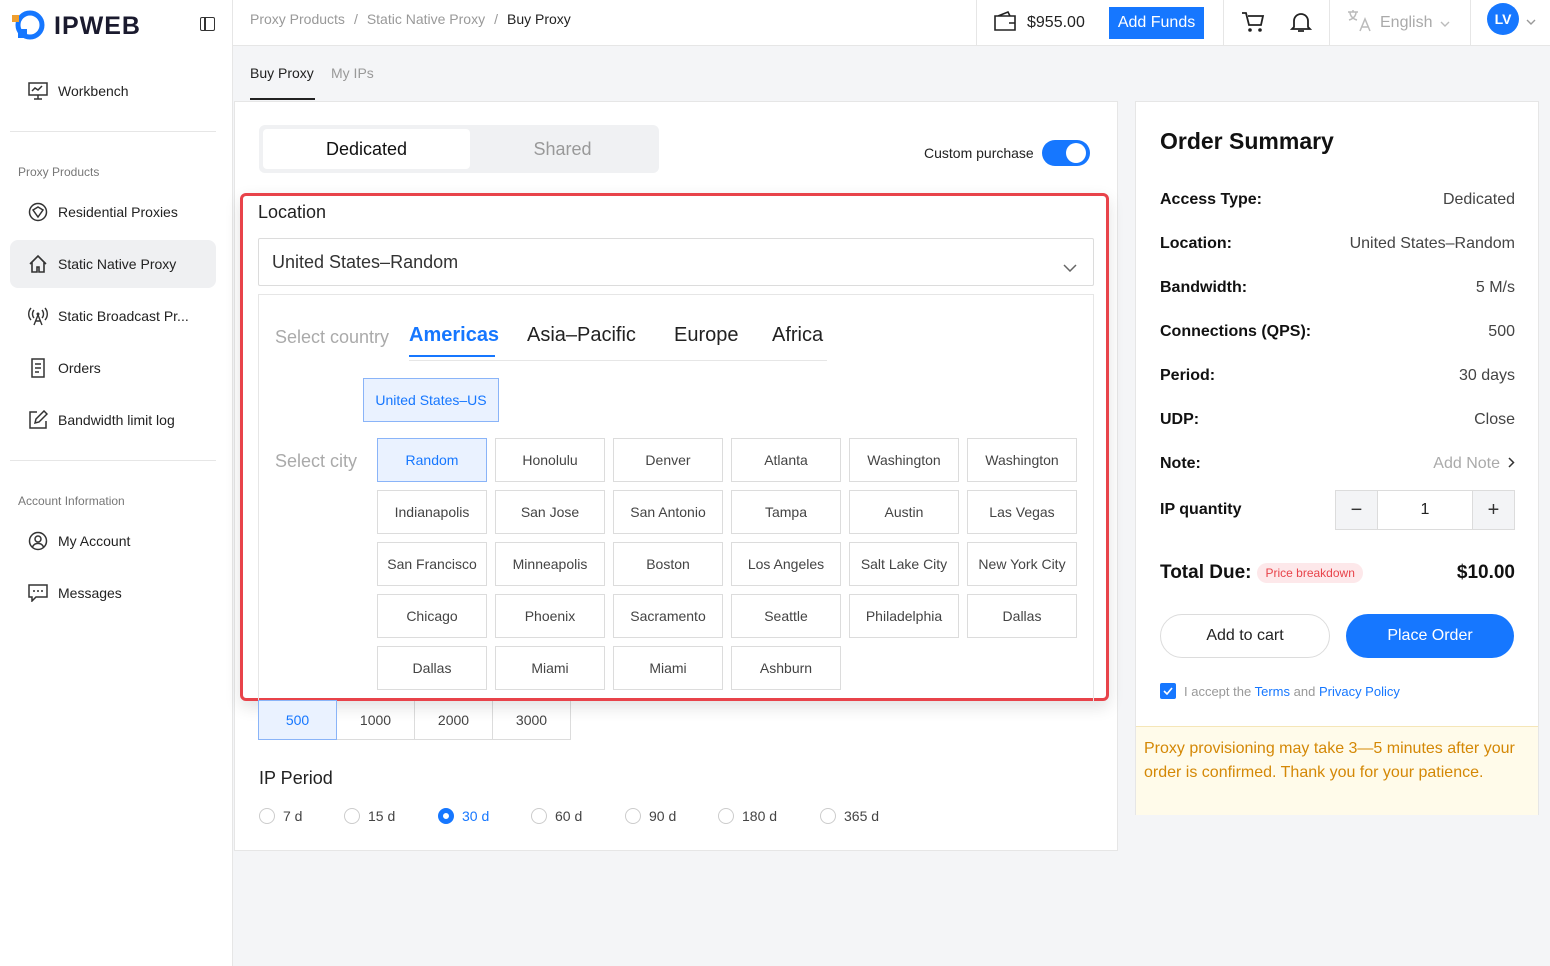 The height and width of the screenshot is (966, 1550). What do you see at coordinates (113, 212) in the screenshot?
I see `sidebar-item-residential: Residential Proxies` at bounding box center [113, 212].